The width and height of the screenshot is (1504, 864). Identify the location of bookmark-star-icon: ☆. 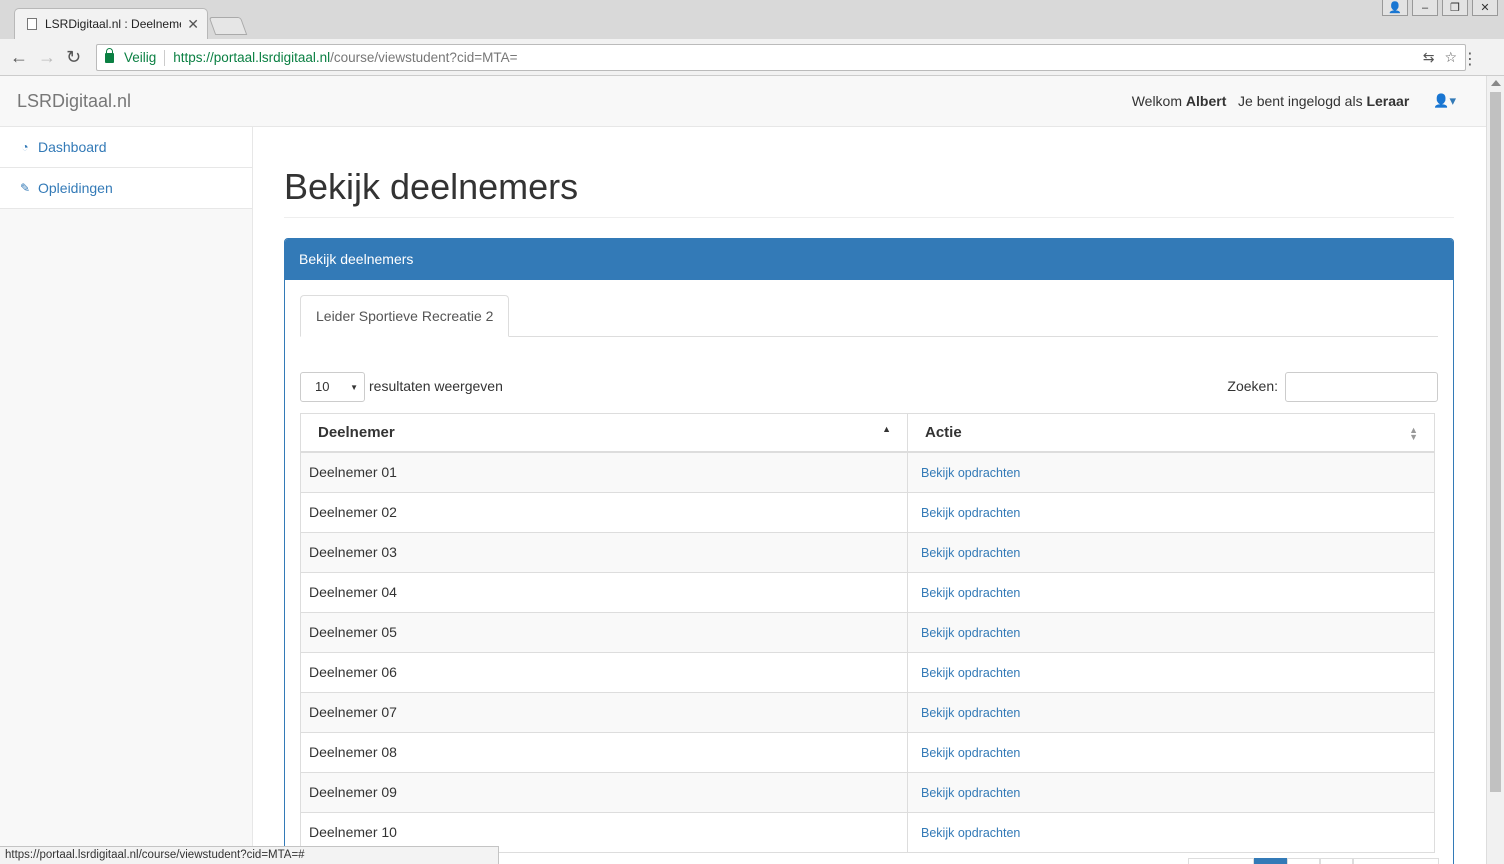
(1450, 57).